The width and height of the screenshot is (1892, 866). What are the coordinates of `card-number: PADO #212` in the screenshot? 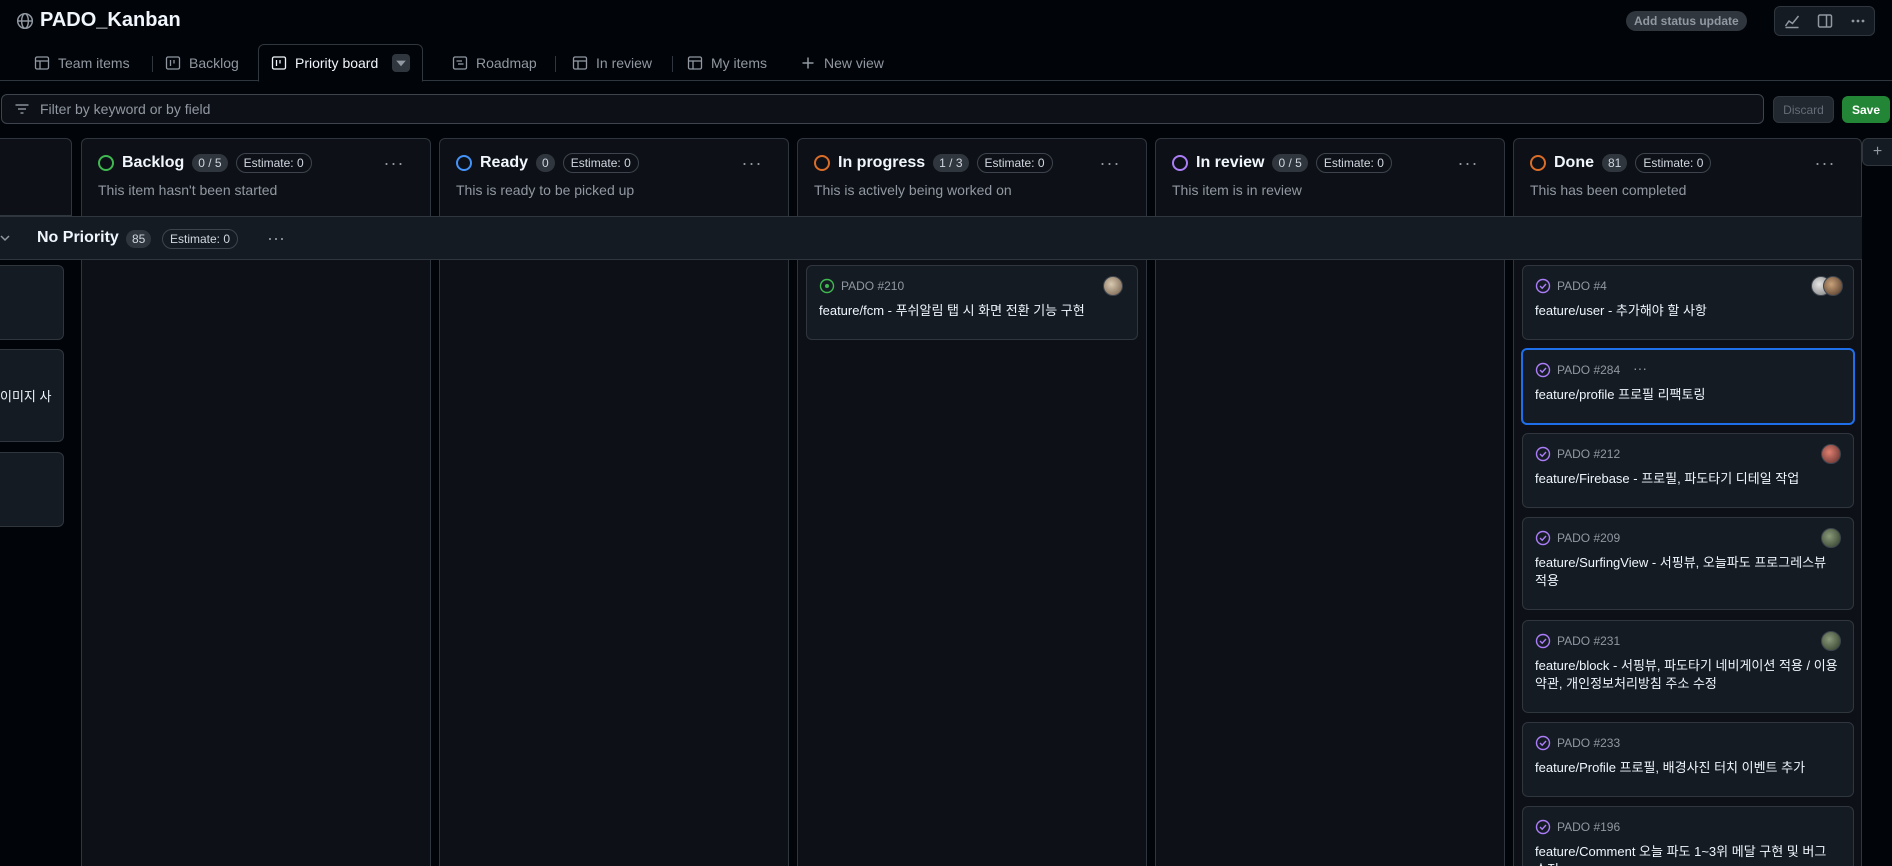 It's located at (1577, 454).